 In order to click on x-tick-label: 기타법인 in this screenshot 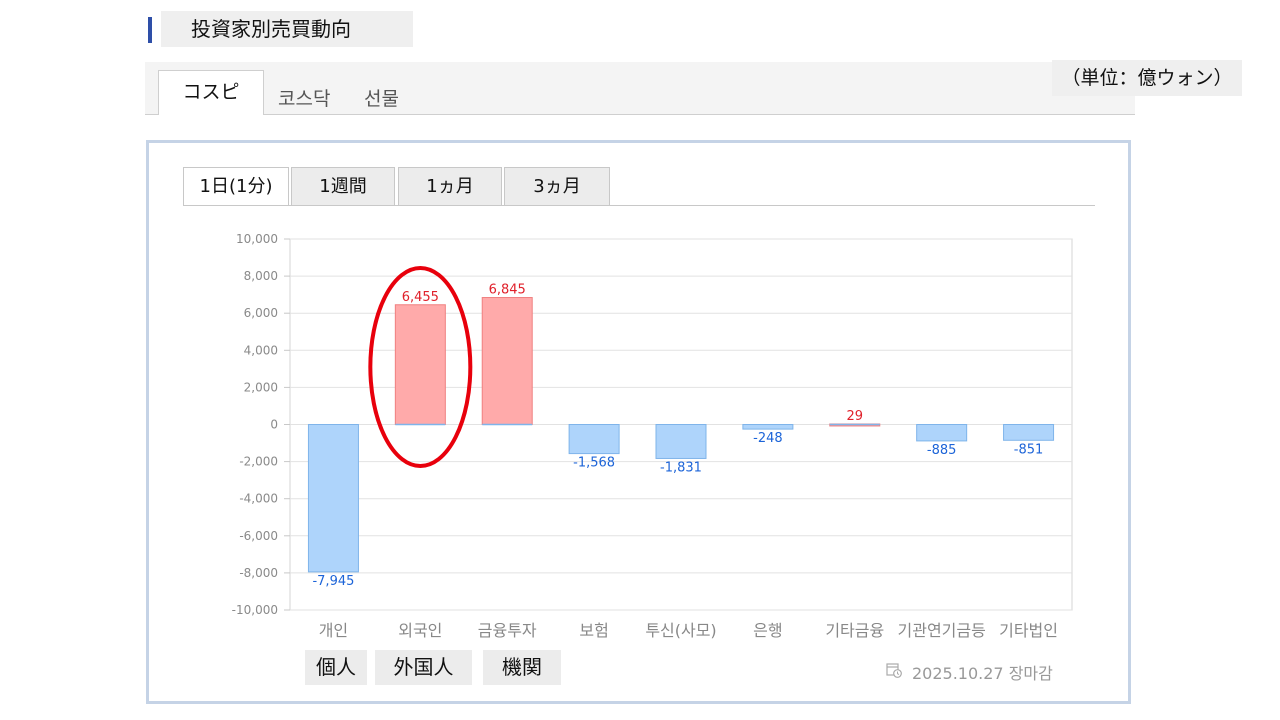, I will do `click(1028, 630)`.